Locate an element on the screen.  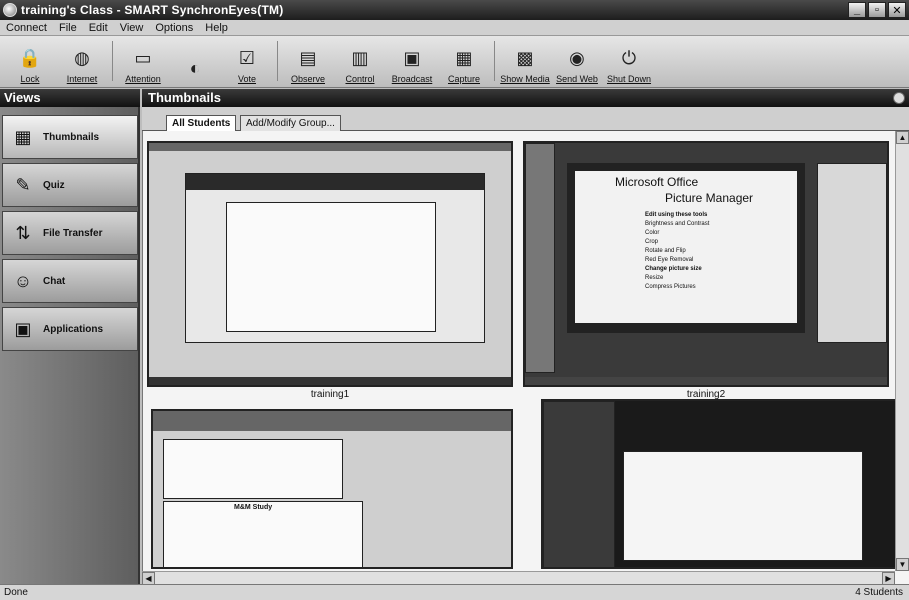
student-thumbnail-3: M&M Study is located at coordinates (332, 489).